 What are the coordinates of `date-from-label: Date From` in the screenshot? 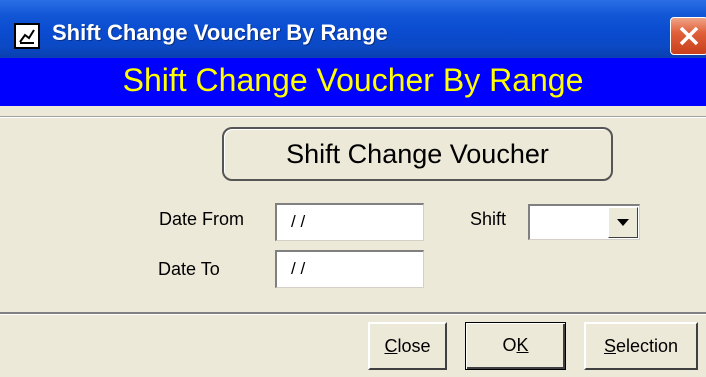 It's located at (202, 219).